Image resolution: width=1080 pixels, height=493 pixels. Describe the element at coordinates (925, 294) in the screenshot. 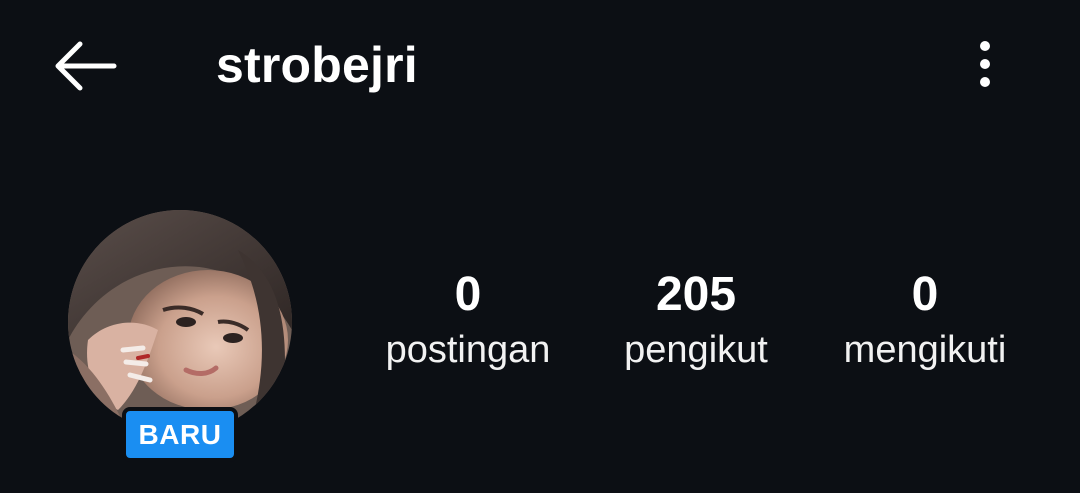

I see `following-count: 0` at that location.